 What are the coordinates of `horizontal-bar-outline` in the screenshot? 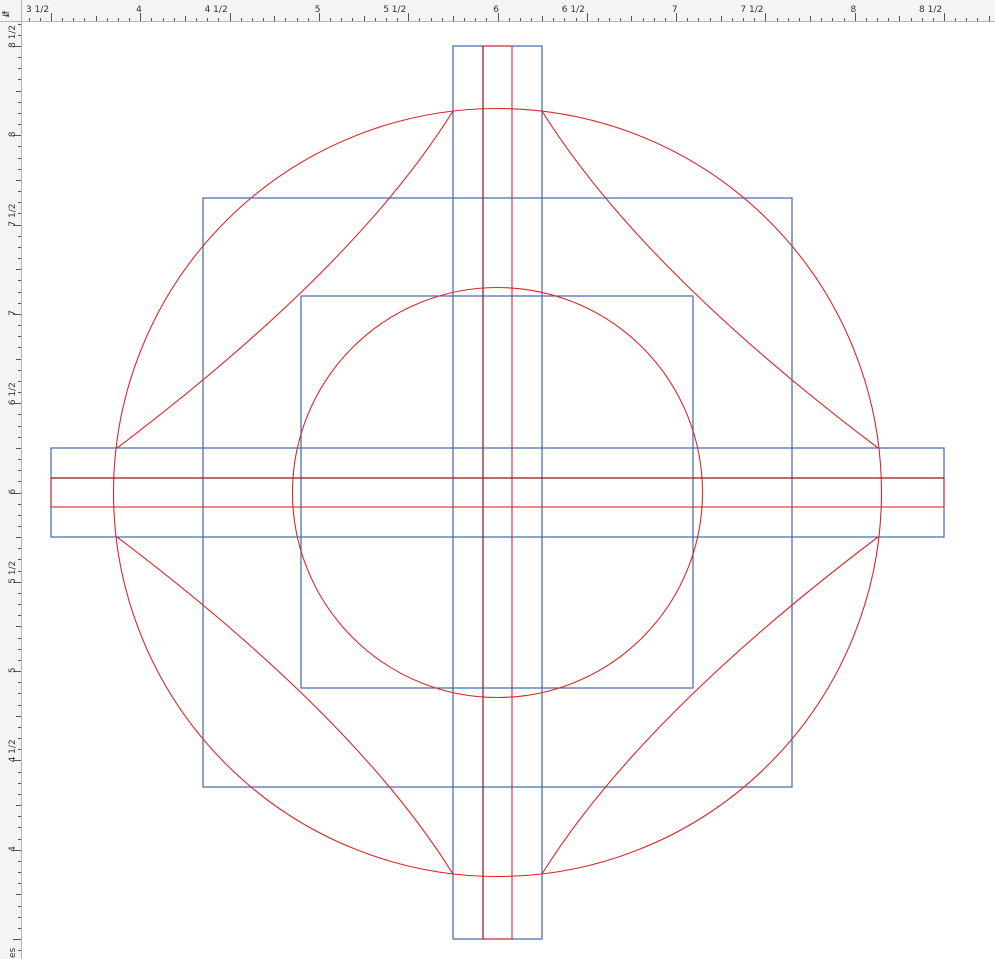 It's located at (497, 492).